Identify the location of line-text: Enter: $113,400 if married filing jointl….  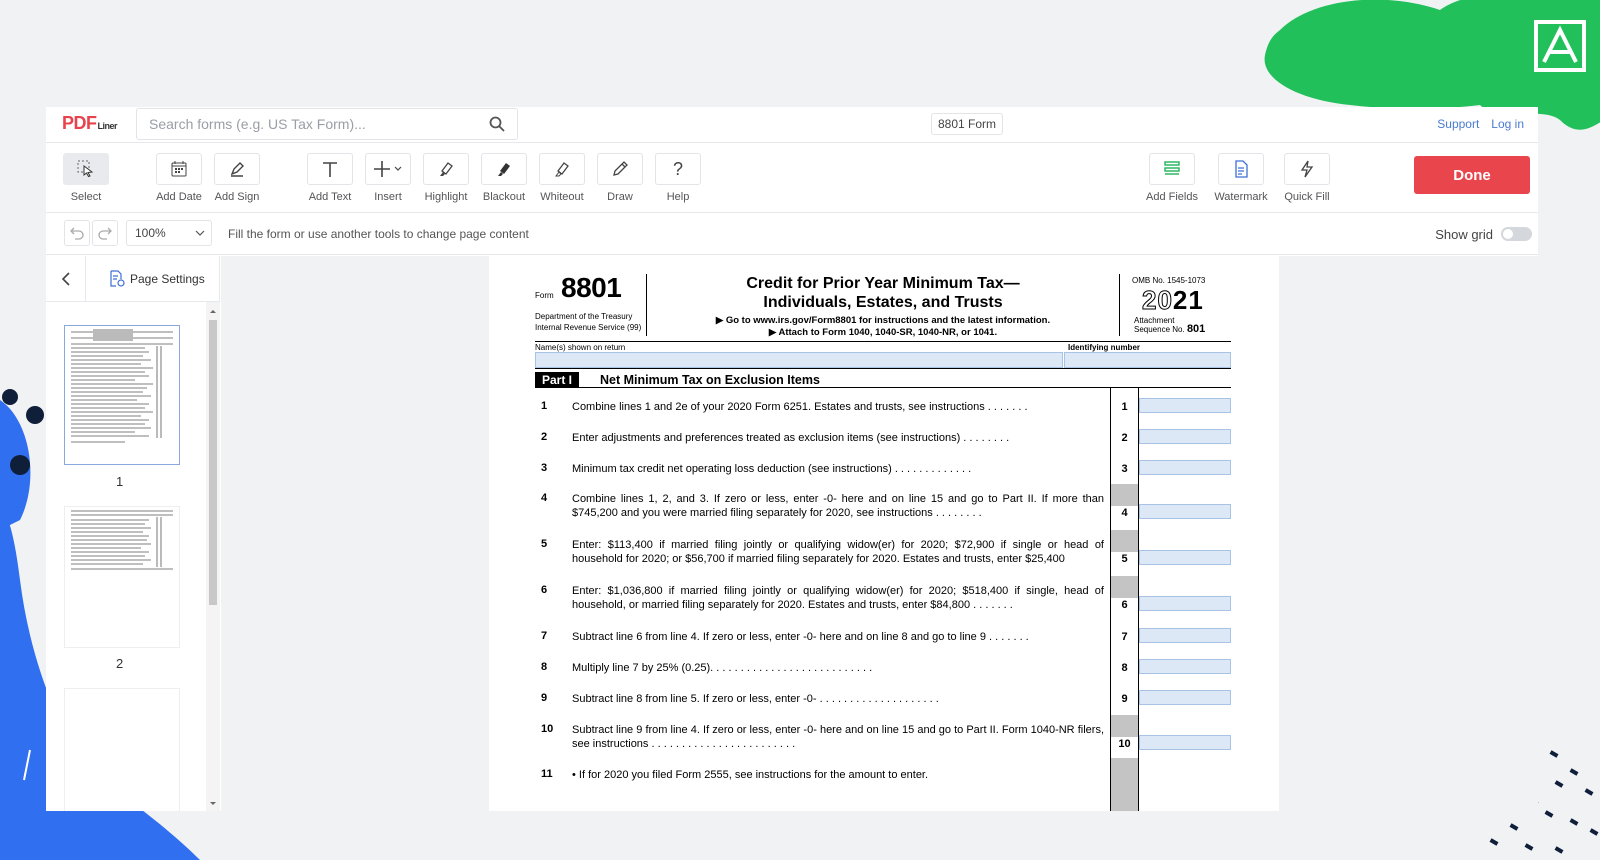
(838, 552).